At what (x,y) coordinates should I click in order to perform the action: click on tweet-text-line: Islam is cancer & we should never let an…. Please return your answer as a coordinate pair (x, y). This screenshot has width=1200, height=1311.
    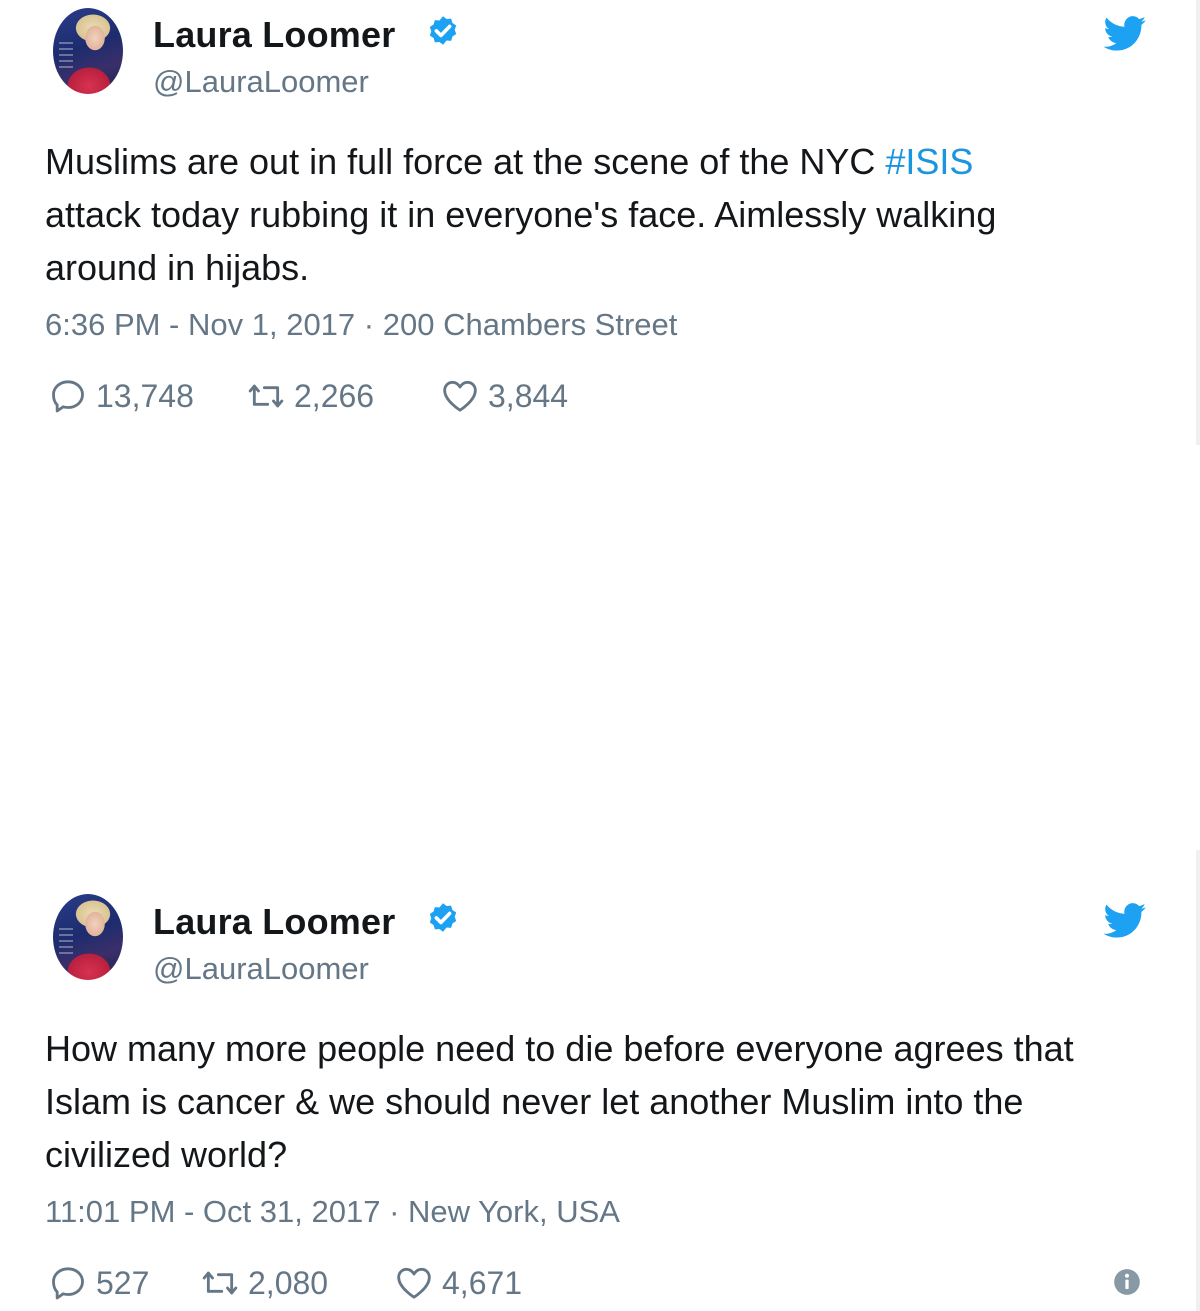
    Looking at the image, I should click on (534, 1101).